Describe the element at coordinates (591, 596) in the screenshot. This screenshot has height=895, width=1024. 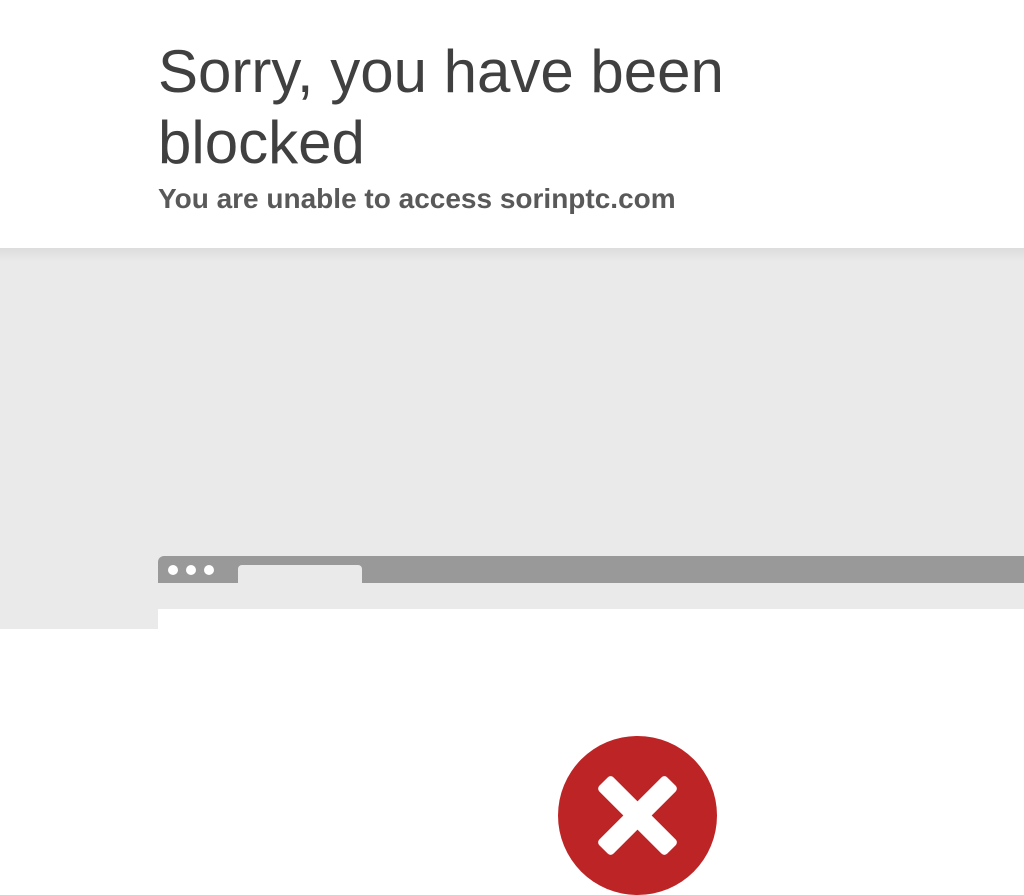
I see `browser-toolbar` at that location.